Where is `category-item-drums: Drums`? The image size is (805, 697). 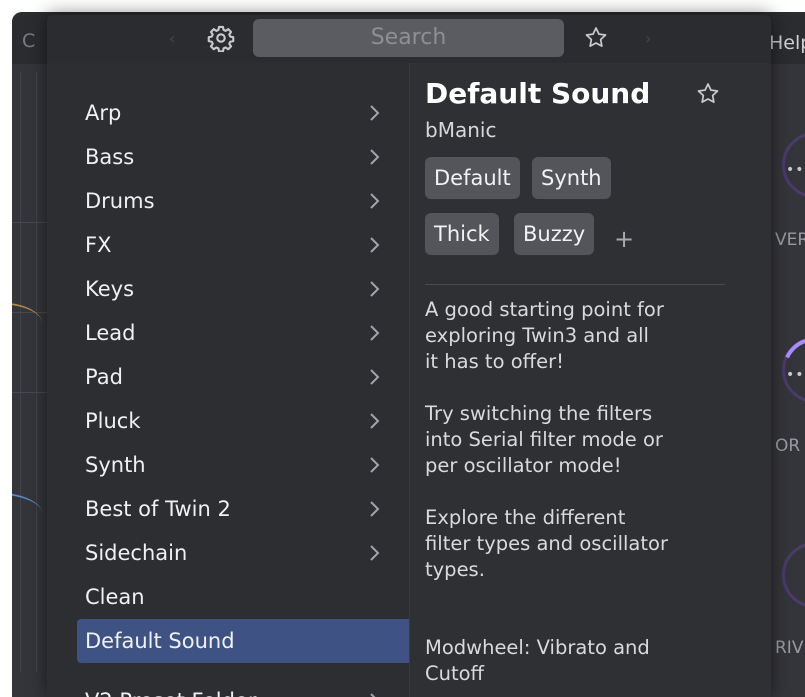 category-item-drums: Drums is located at coordinates (243, 201).